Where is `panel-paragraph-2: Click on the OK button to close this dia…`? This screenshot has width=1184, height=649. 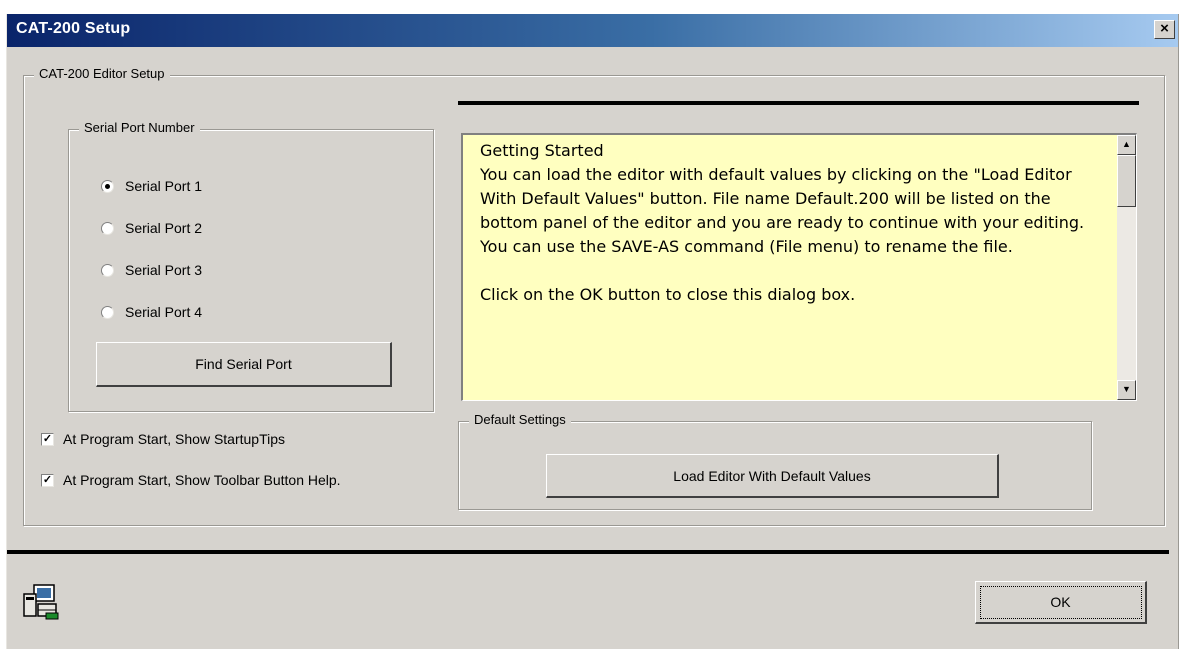 panel-paragraph-2: Click on the OK button to close this dia… is located at coordinates (668, 294).